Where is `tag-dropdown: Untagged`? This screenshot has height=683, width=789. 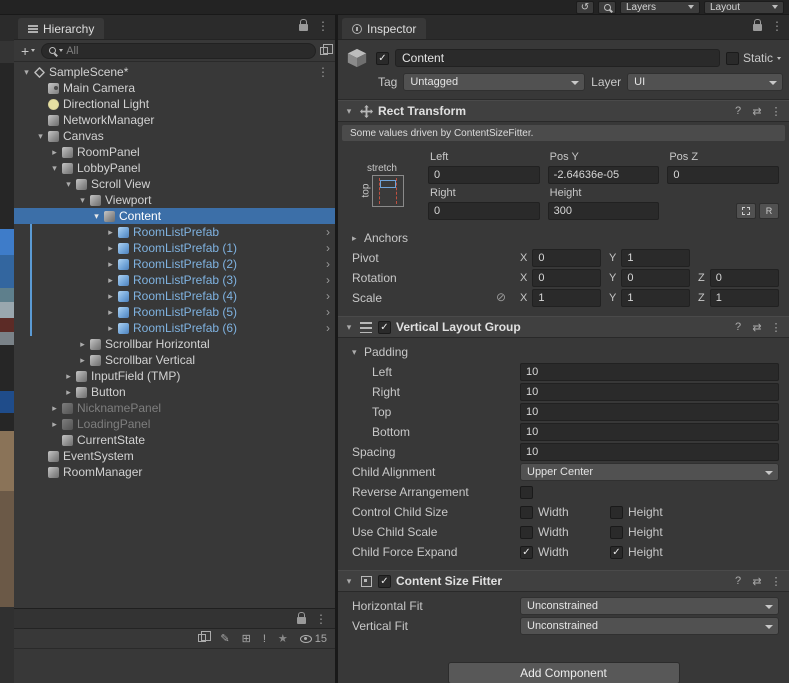 tag-dropdown: Untagged is located at coordinates (494, 82).